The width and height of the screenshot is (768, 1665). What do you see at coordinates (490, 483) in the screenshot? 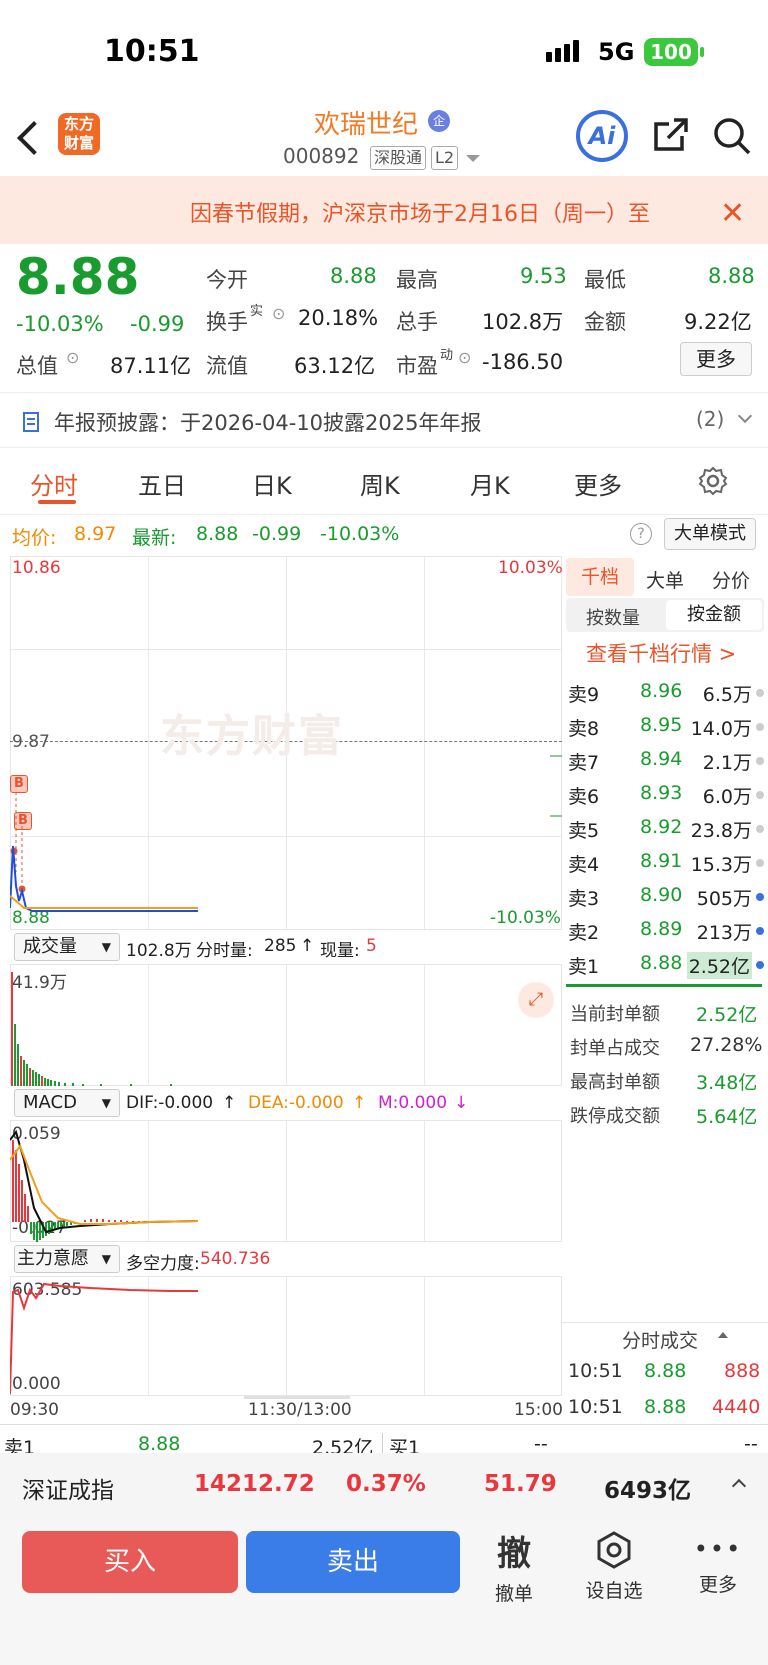
I see `tab-monthly-k: 月K` at bounding box center [490, 483].